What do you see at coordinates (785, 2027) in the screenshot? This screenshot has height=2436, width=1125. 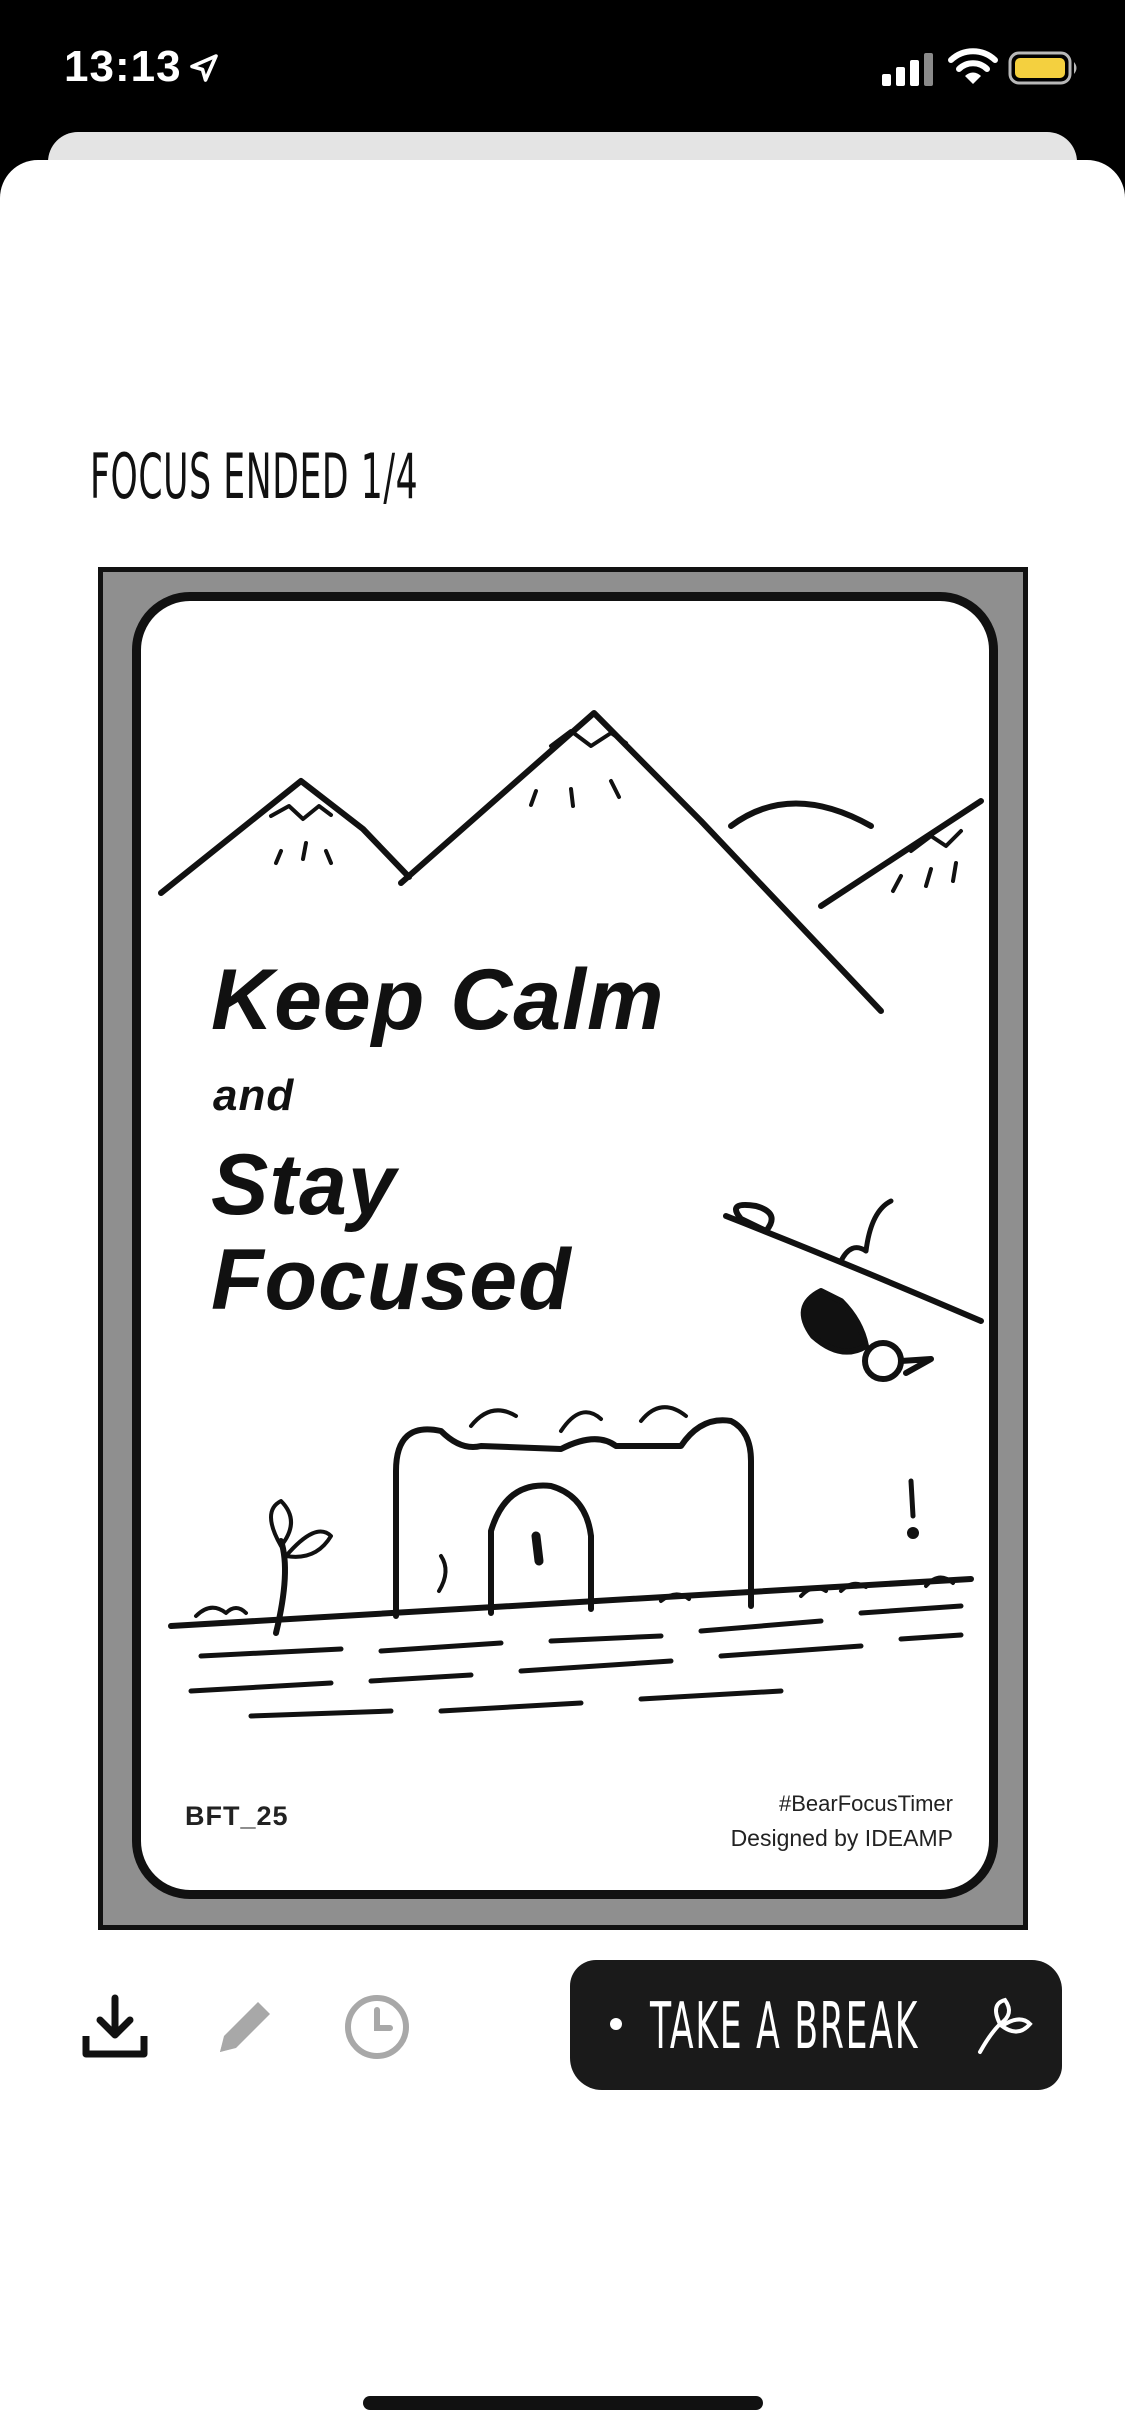 I see `take-a-break-label: TAKE A BREAK` at bounding box center [785, 2027].